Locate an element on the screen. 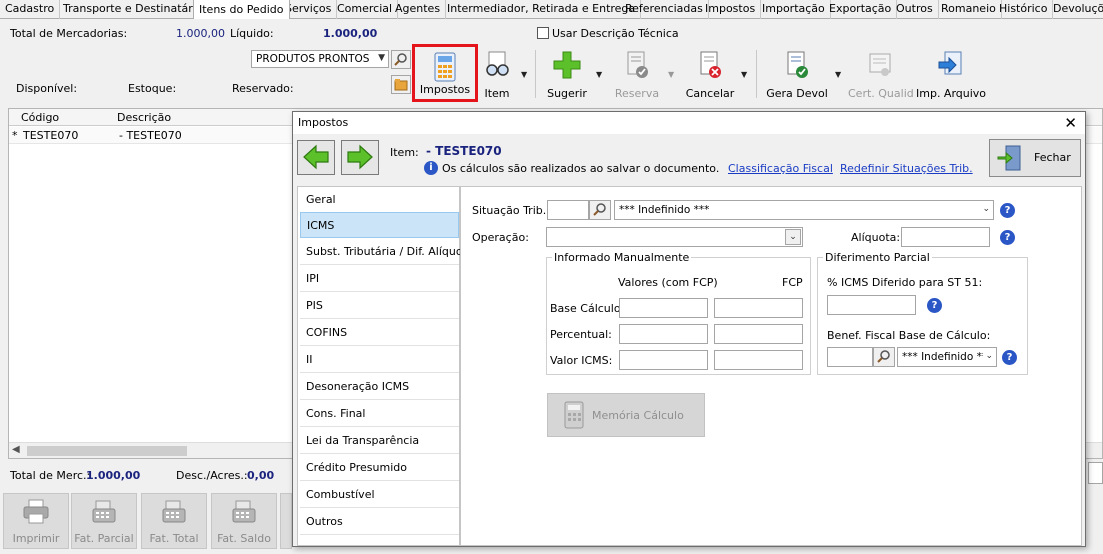  valor-icms-input is located at coordinates (663, 360).